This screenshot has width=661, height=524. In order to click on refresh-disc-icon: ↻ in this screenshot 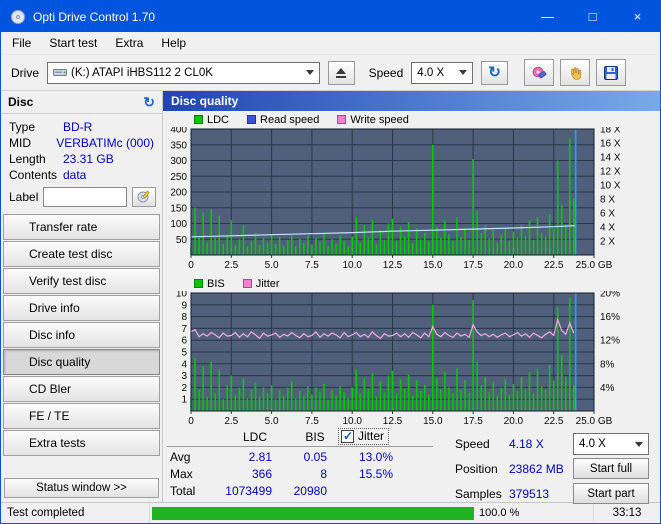, I will do `click(149, 102)`.